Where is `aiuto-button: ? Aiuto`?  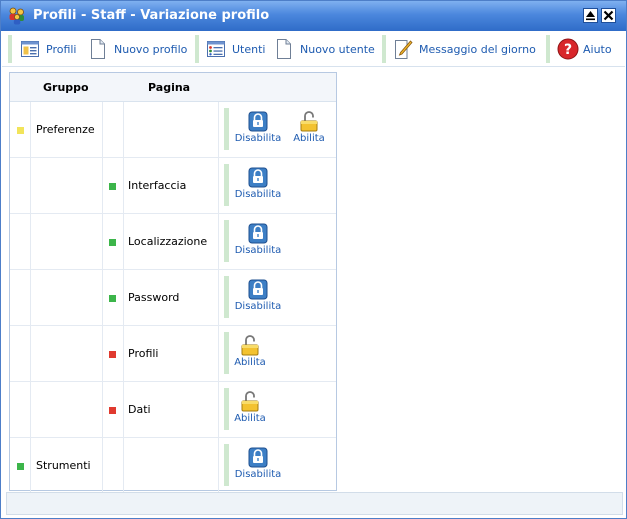
aiuto-button: ? Aiuto is located at coordinates (584, 49).